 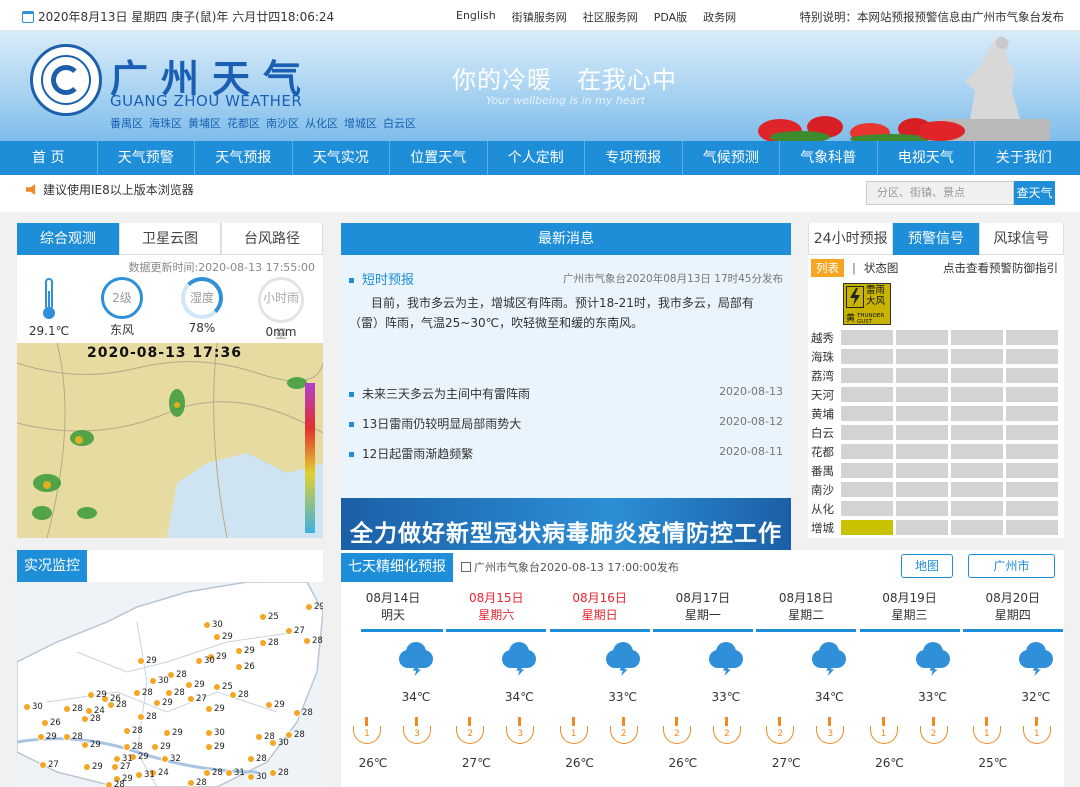 What do you see at coordinates (66, 80) in the screenshot?
I see `meteorology-logo` at bounding box center [66, 80].